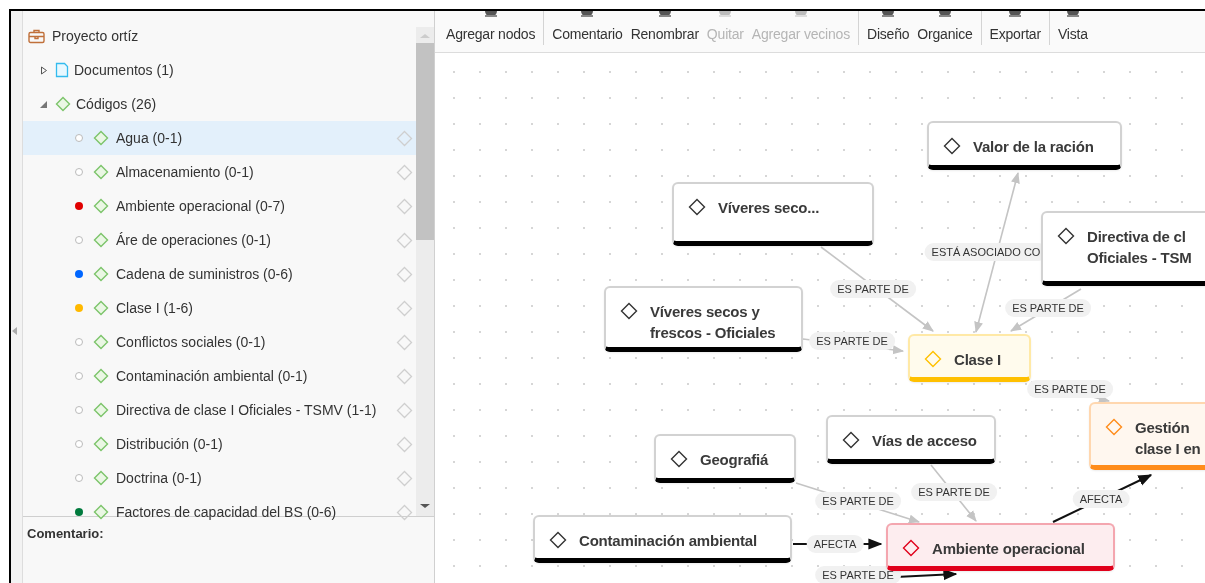 The height and width of the screenshot is (583, 1205). What do you see at coordinates (124, 70) in the screenshot?
I see `folder-label: Documentos (1)` at bounding box center [124, 70].